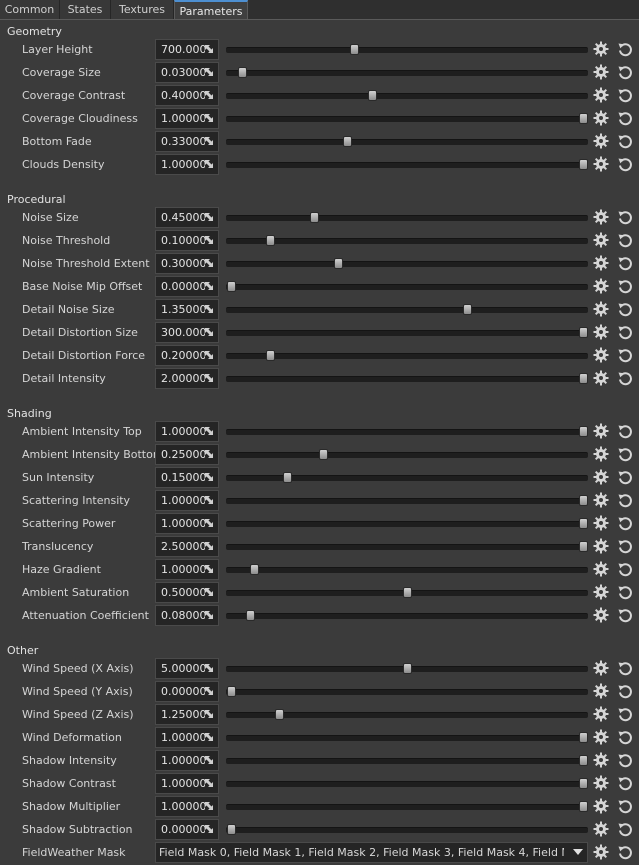 Image resolution: width=639 pixels, height=865 pixels. I want to click on tab-states: States, so click(85, 9).